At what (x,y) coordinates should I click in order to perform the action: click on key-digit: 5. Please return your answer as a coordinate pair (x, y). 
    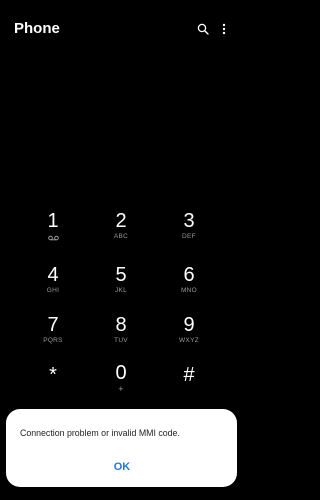
    Looking at the image, I should click on (121, 275).